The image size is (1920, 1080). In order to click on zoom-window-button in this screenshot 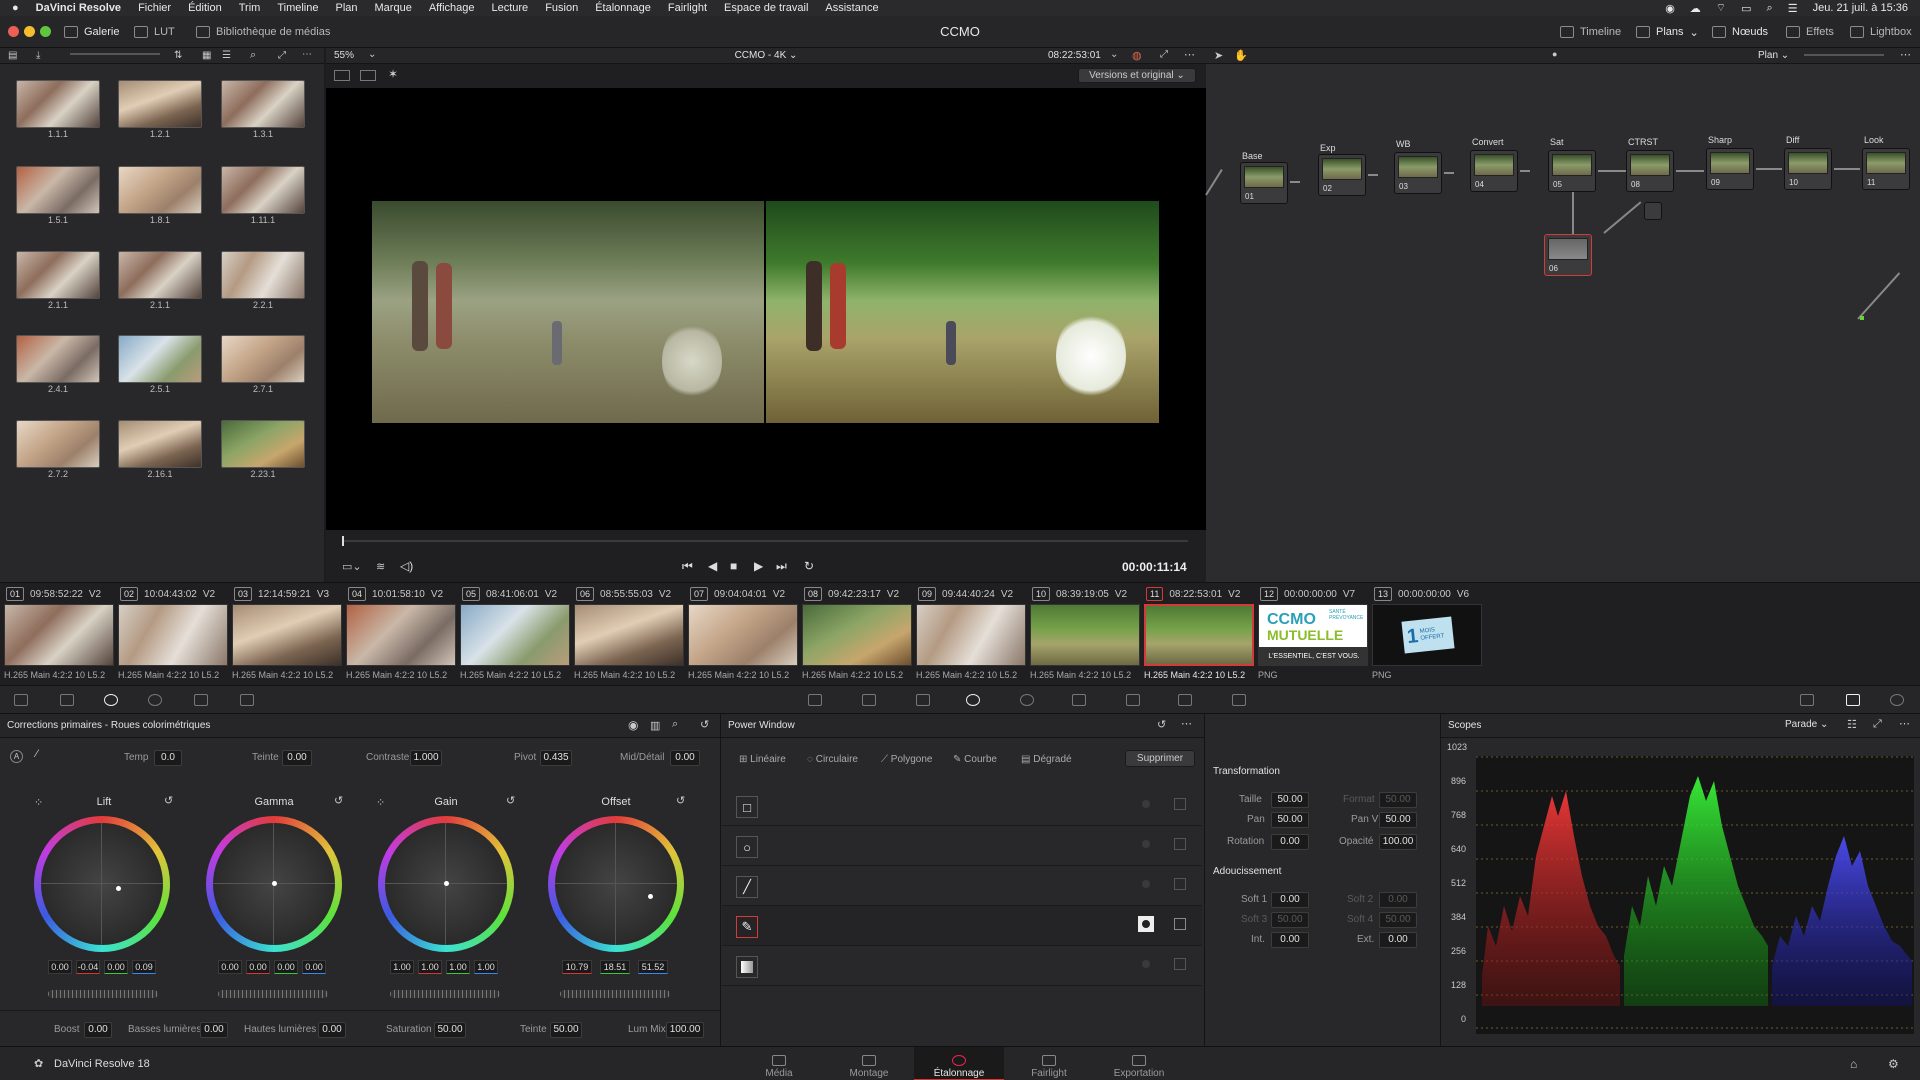, I will do `click(45, 31)`.